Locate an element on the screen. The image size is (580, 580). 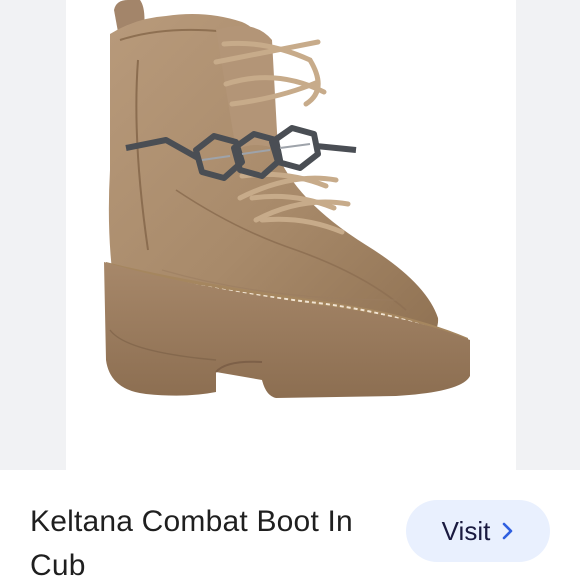
product-title: Keltana Combat Boot In Cub is located at coordinates (191, 542).